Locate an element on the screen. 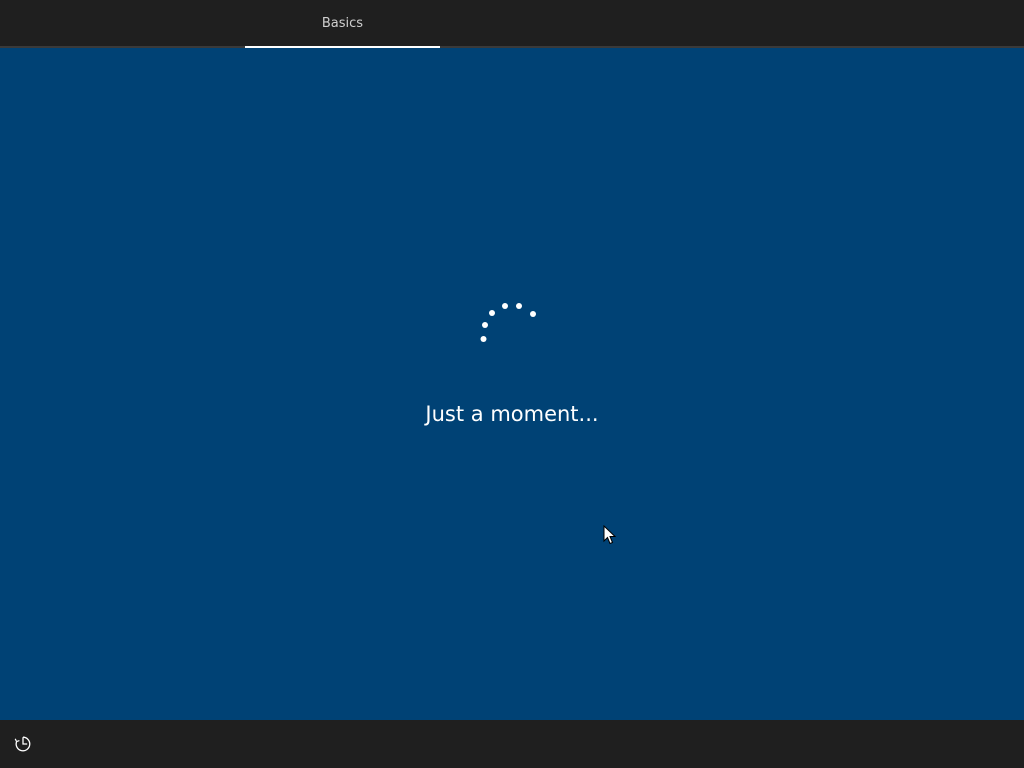 This screenshot has height=768, width=1024. ease-of-access-icon is located at coordinates (22, 744).